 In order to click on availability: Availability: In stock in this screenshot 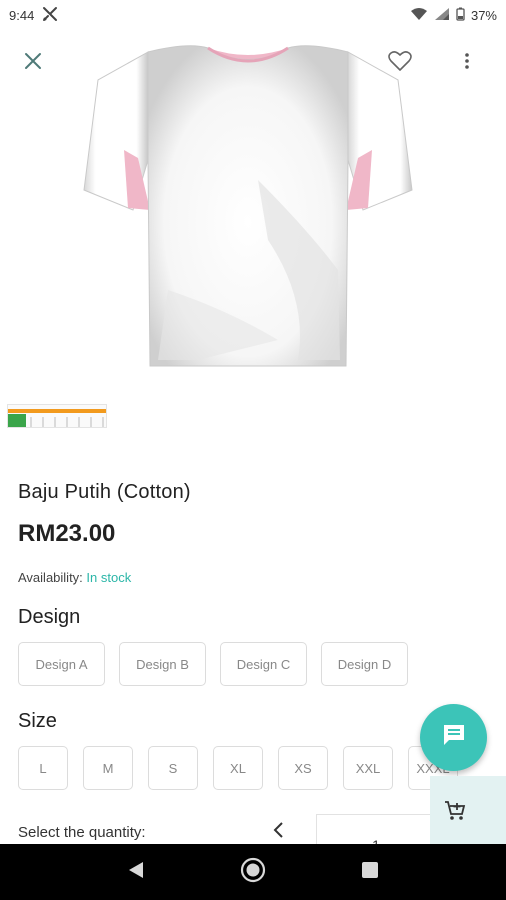, I will do `click(74, 577)`.